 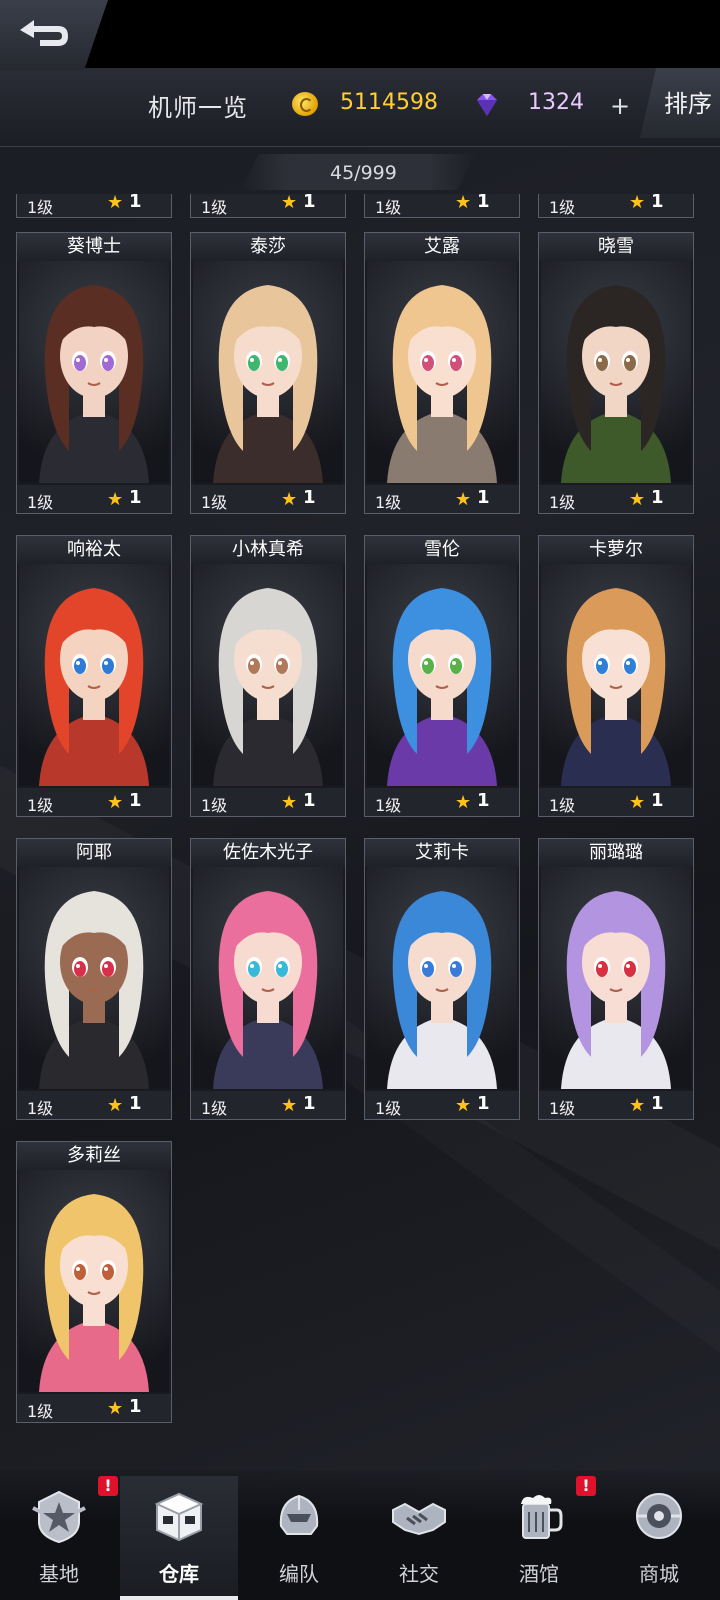 What do you see at coordinates (389, 102) in the screenshot?
I see `gold-amount: 5114598` at bounding box center [389, 102].